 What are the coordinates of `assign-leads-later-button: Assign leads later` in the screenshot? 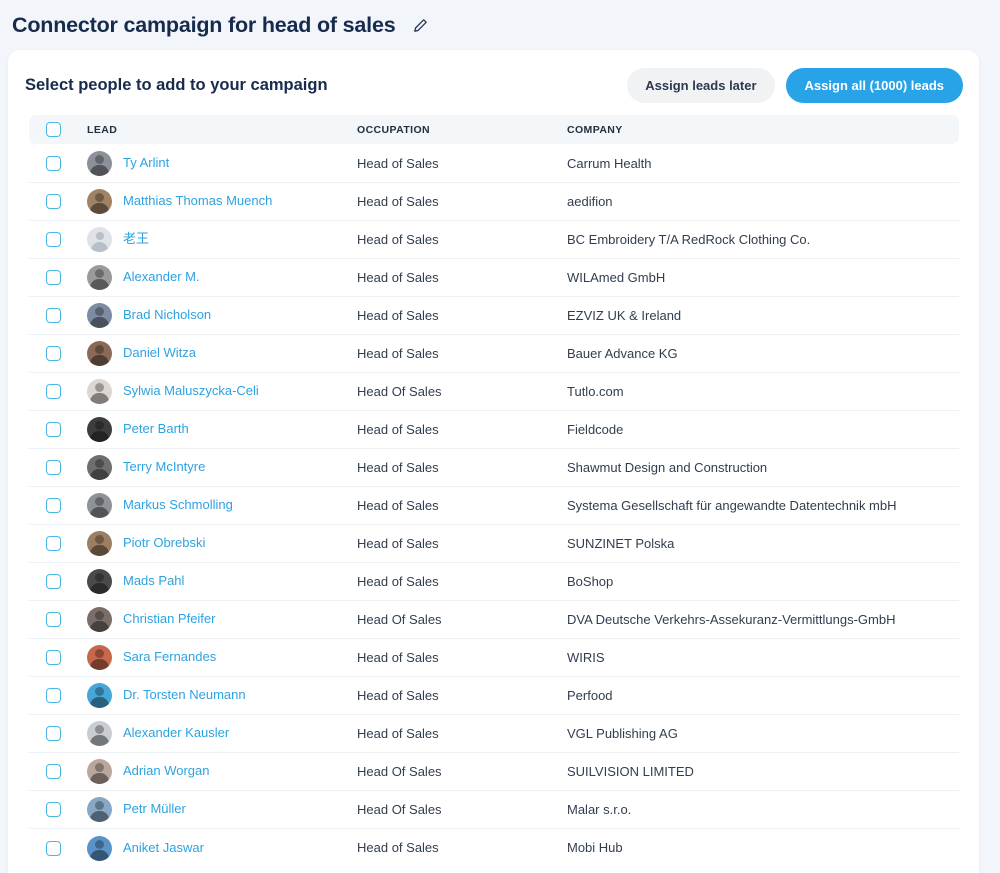 It's located at (701, 85).